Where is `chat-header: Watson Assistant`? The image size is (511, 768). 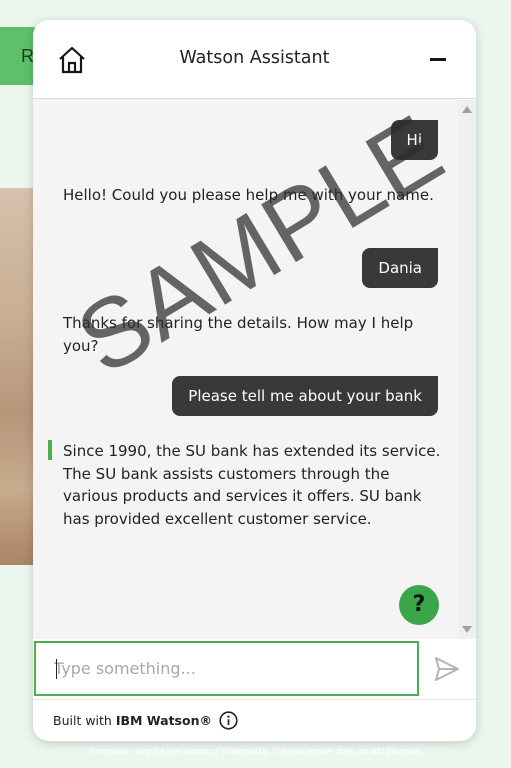 chat-header: Watson Assistant is located at coordinates (254, 59).